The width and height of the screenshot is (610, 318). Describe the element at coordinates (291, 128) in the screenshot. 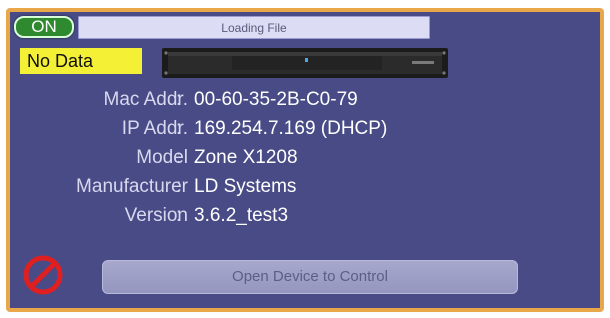

I see `ip-address-value: 169.254.7.169 (DHCP)` at that location.